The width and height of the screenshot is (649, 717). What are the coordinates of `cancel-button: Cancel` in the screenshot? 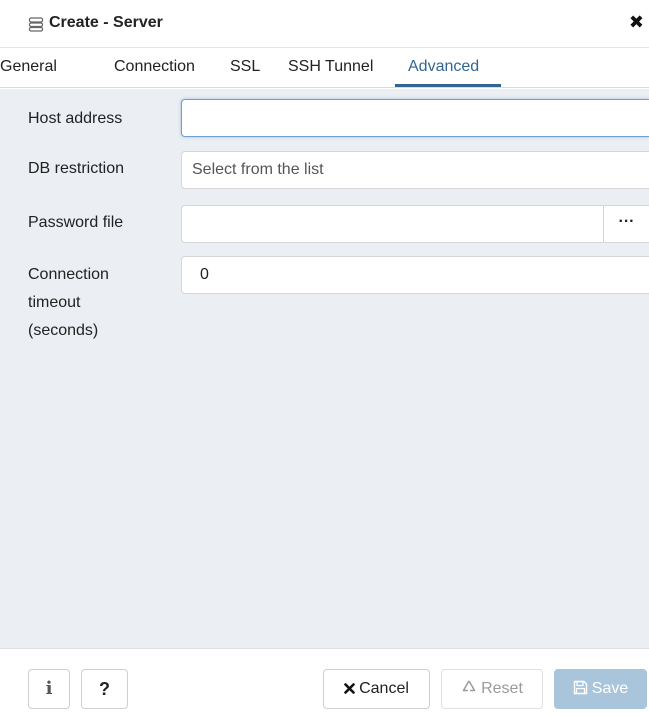 It's located at (376, 689).